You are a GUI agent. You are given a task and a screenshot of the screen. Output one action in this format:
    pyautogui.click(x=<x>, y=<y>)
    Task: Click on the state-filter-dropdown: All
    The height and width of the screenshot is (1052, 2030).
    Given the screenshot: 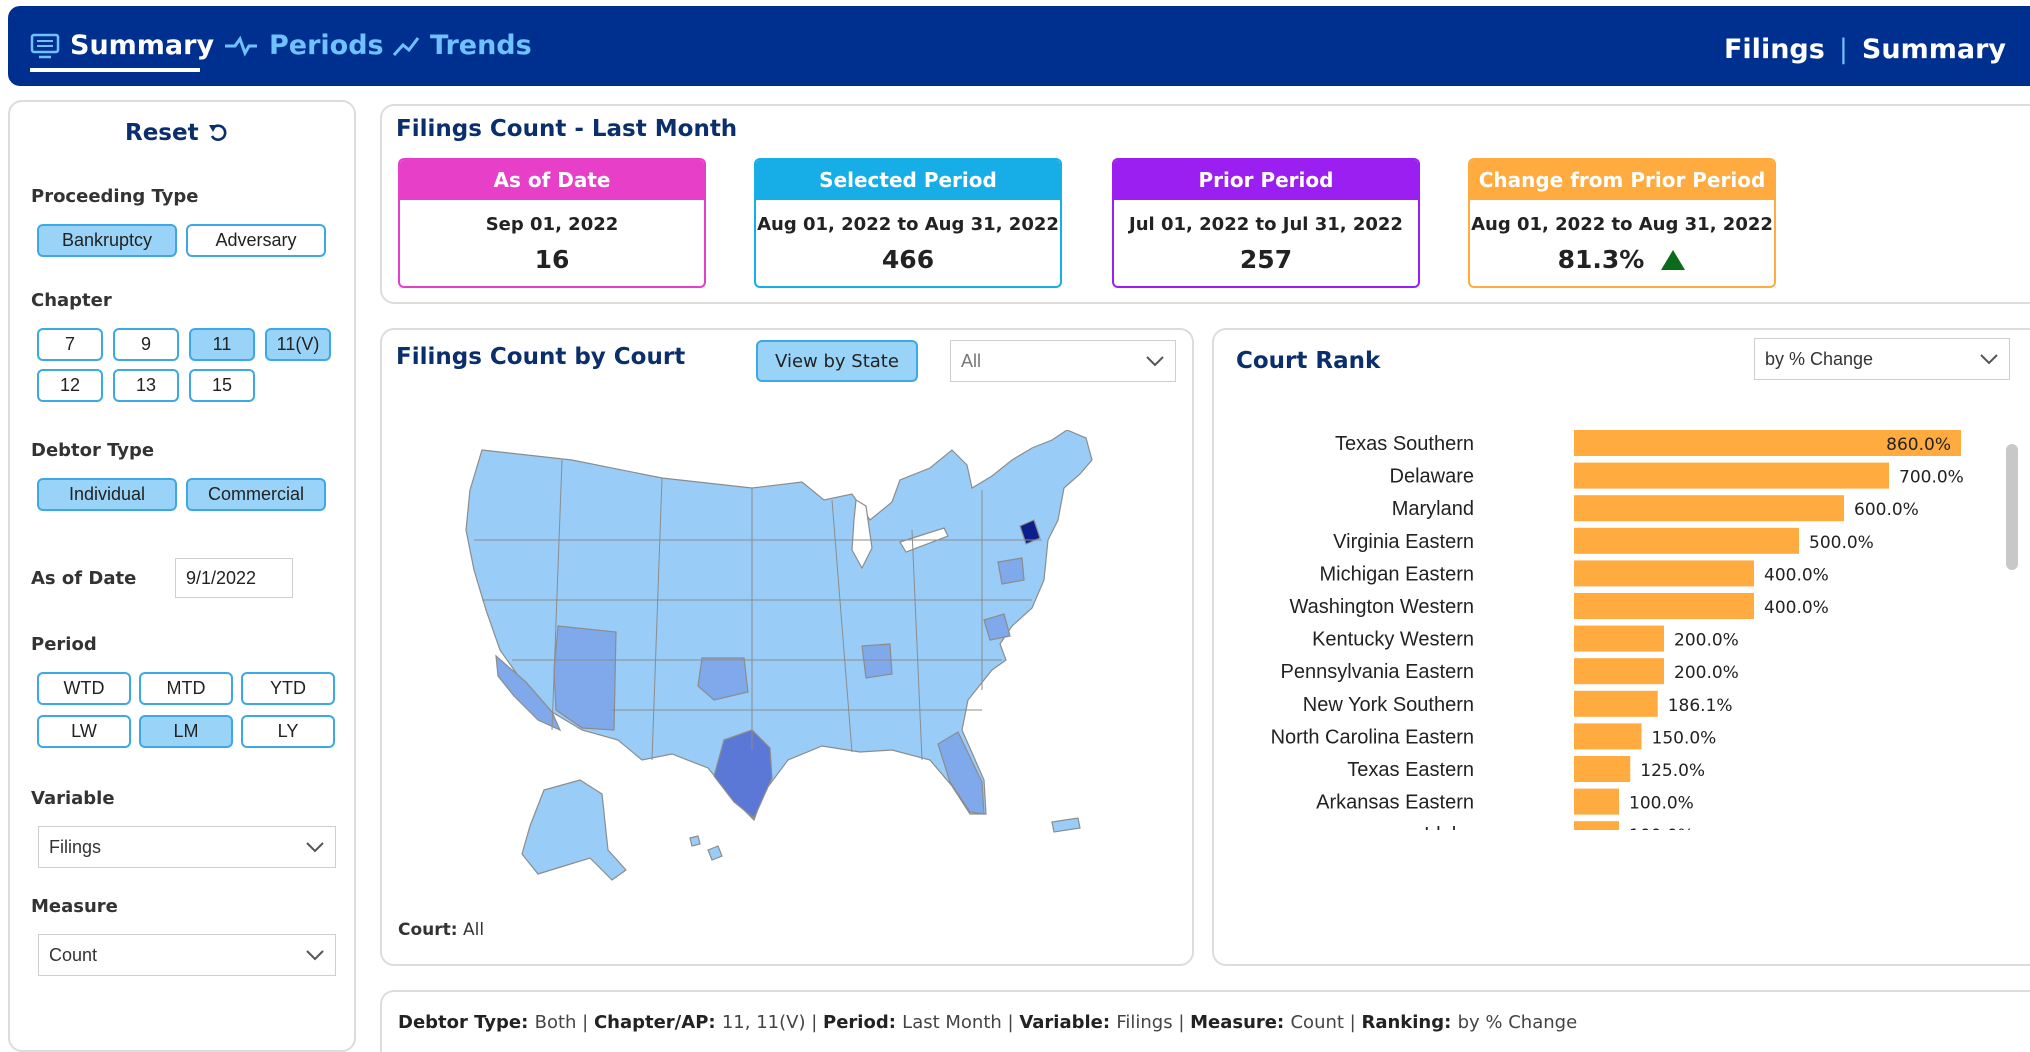 What is the action you would take?
    pyautogui.click(x=1063, y=361)
    